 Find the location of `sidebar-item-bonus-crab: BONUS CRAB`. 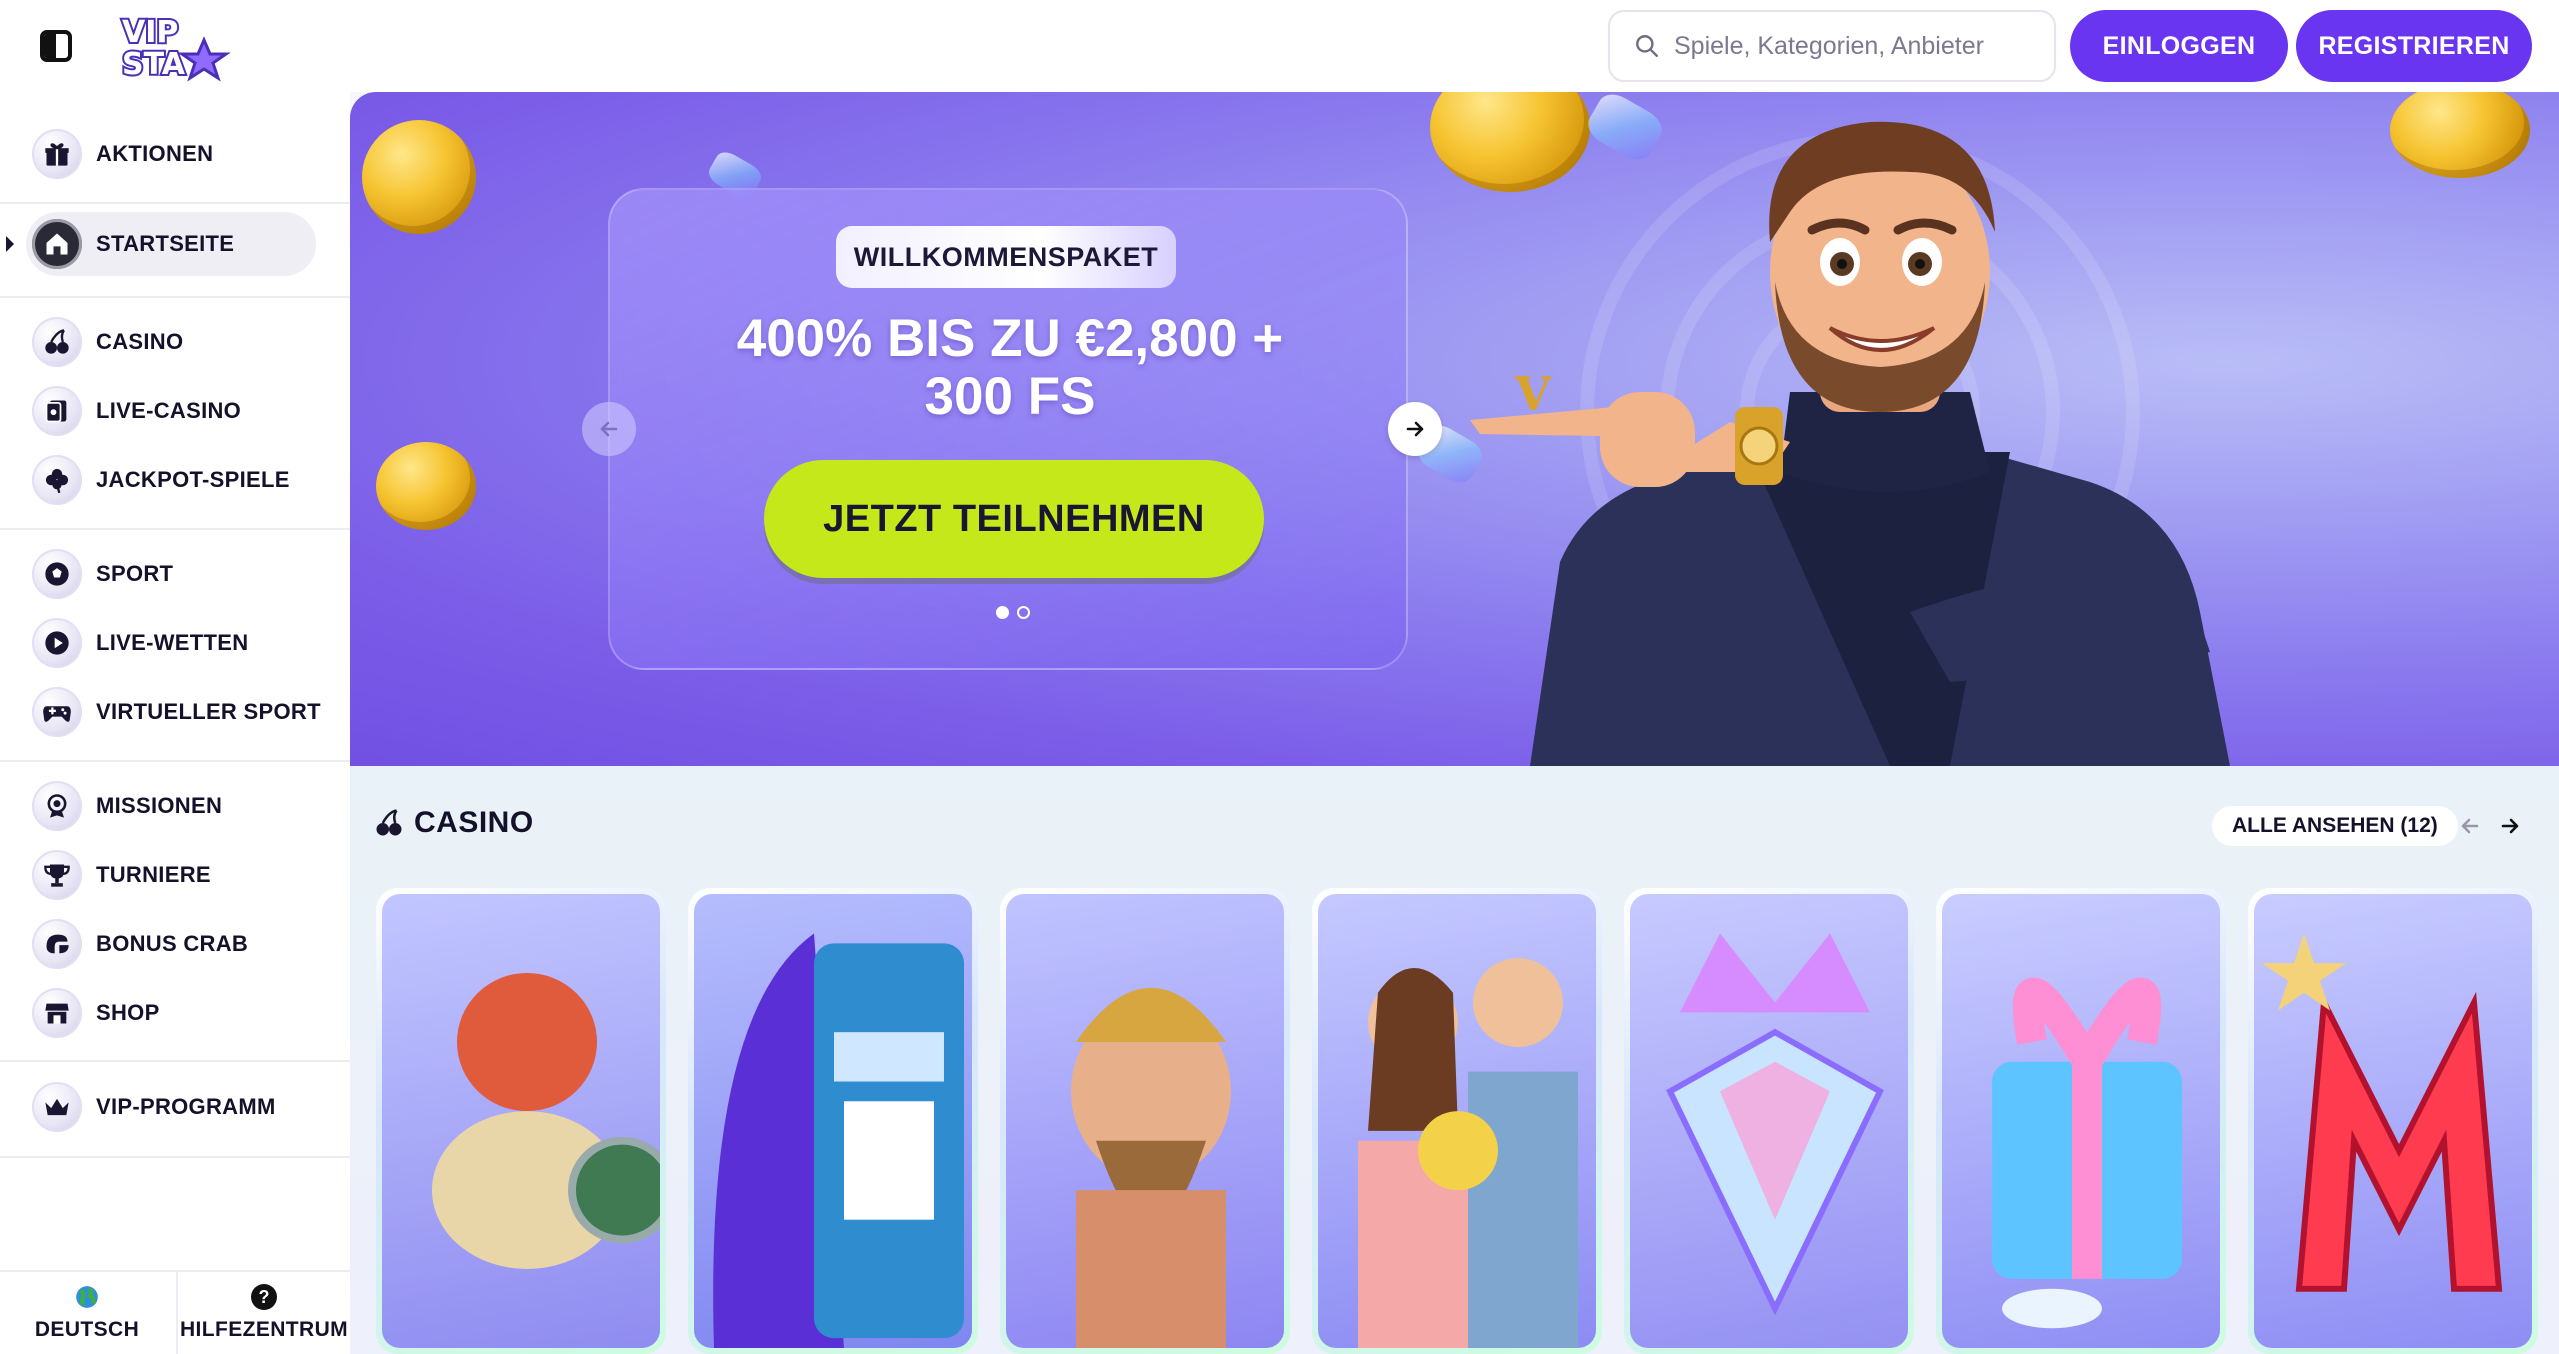

sidebar-item-bonus-crab: BONUS CRAB is located at coordinates (177, 944).